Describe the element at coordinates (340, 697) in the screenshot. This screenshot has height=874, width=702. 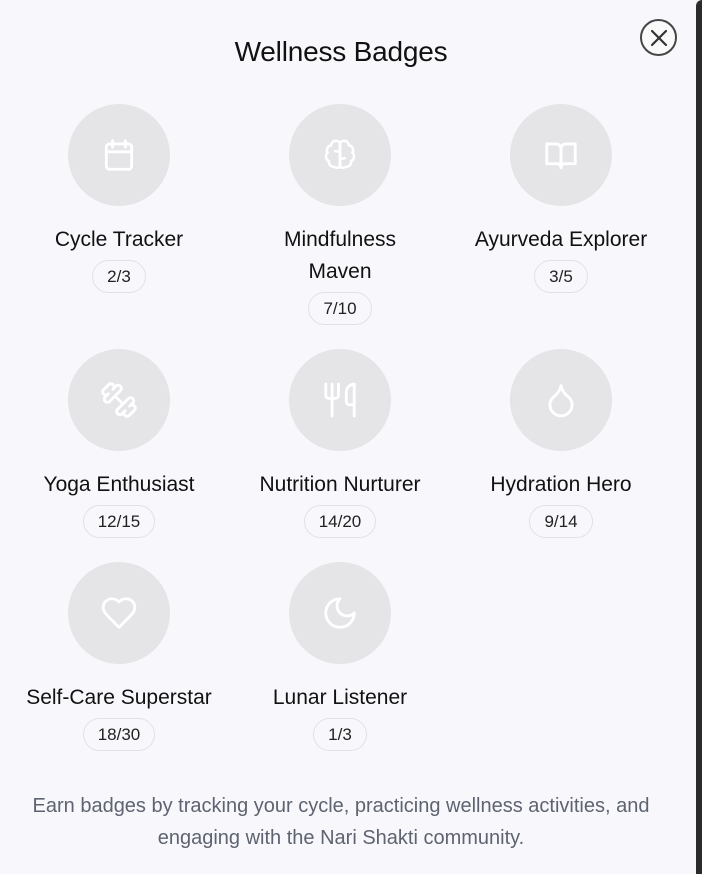
I see `badge-name: Lunar Listener` at that location.